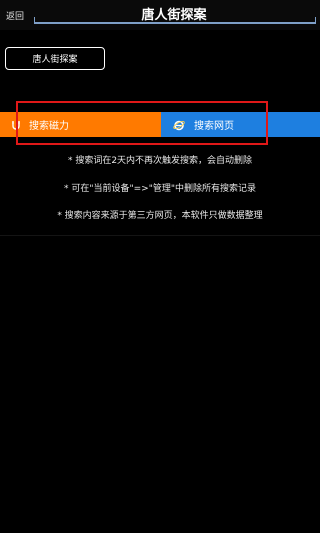 This screenshot has height=533, width=320. What do you see at coordinates (179, 125) in the screenshot?
I see `ie-icon` at bounding box center [179, 125].